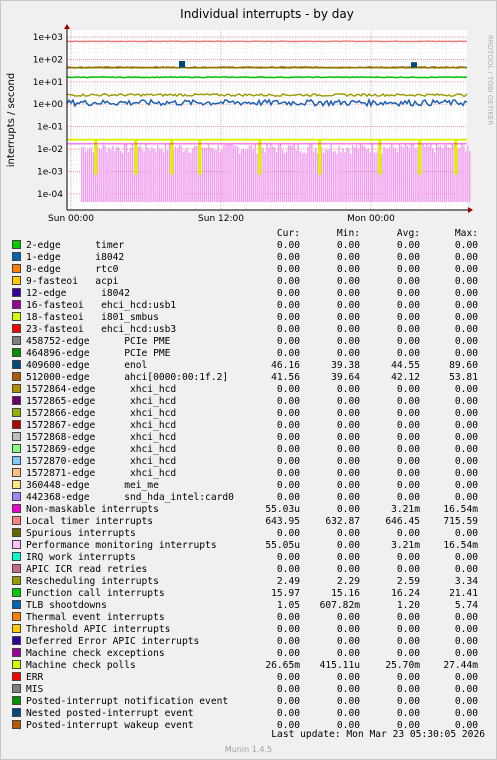 Image resolution: width=497 pixels, height=760 pixels. What do you see at coordinates (408, 233) in the screenshot?
I see `header-avg: Avg:` at bounding box center [408, 233].